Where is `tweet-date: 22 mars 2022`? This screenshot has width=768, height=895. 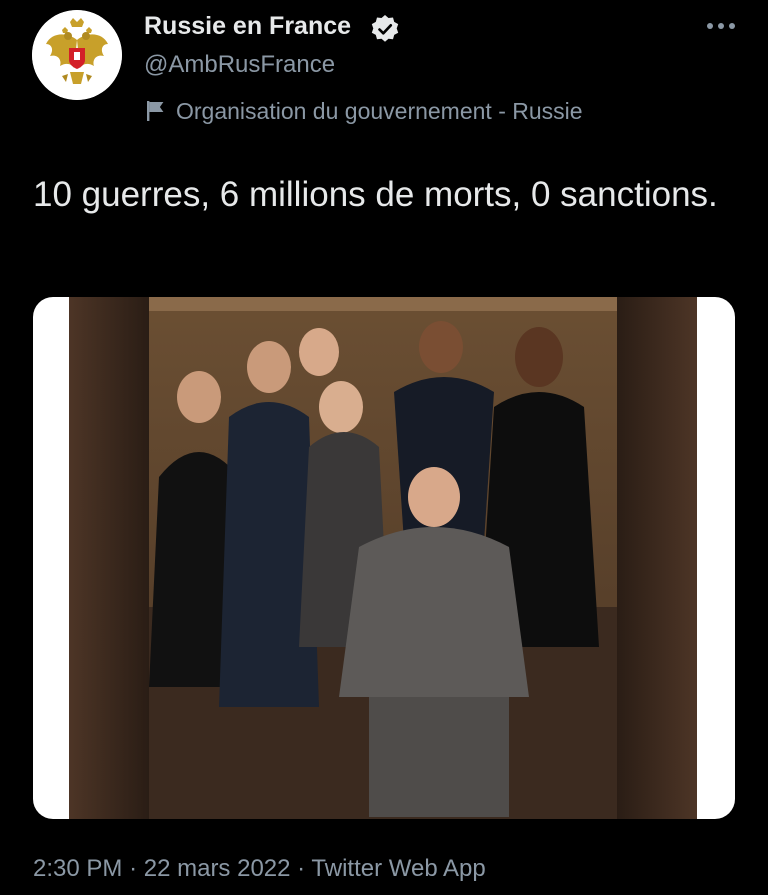
tweet-date: 22 mars 2022 is located at coordinates (217, 868).